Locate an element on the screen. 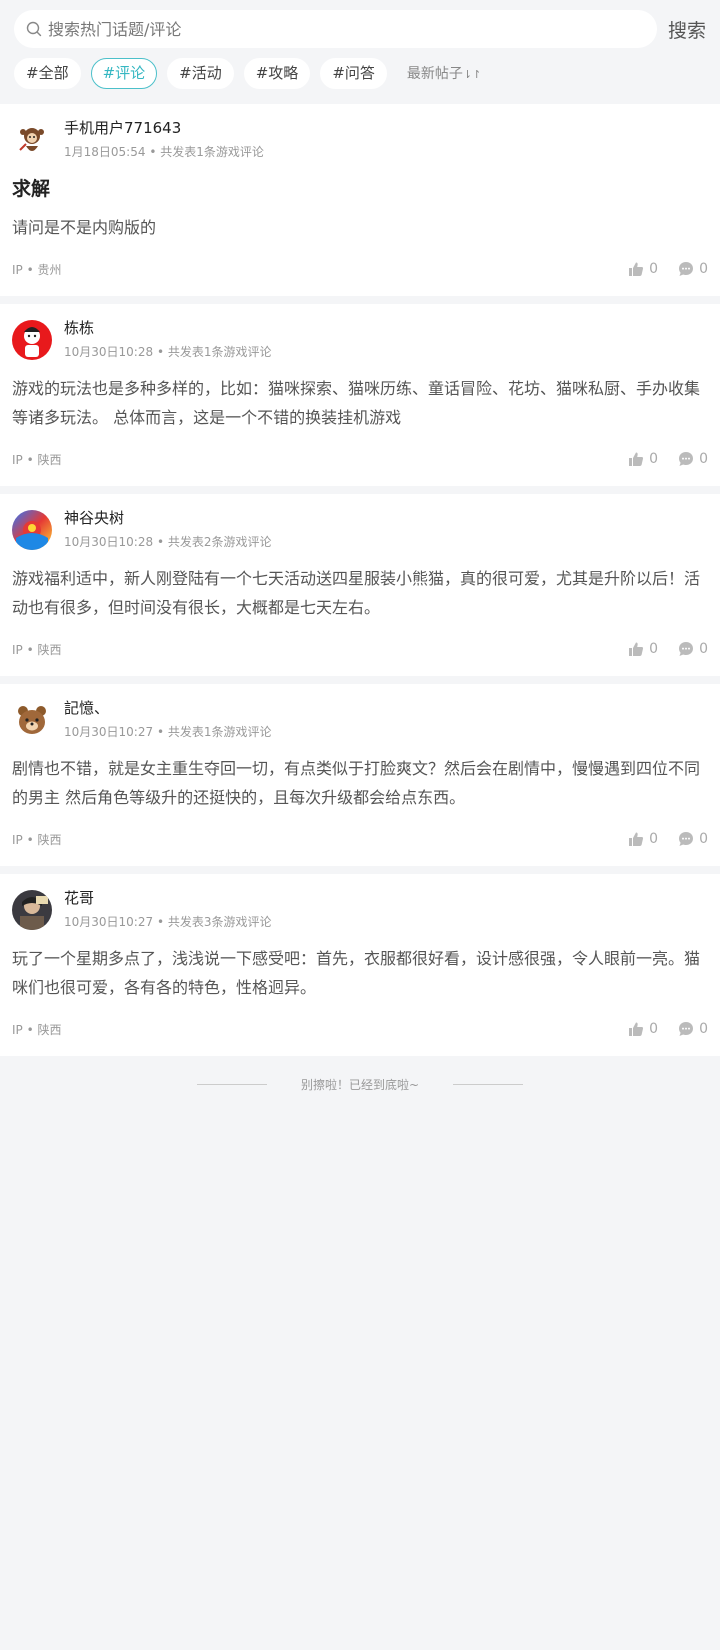 The width and height of the screenshot is (720, 1650). tag-qa: #问答 is located at coordinates (353, 73).